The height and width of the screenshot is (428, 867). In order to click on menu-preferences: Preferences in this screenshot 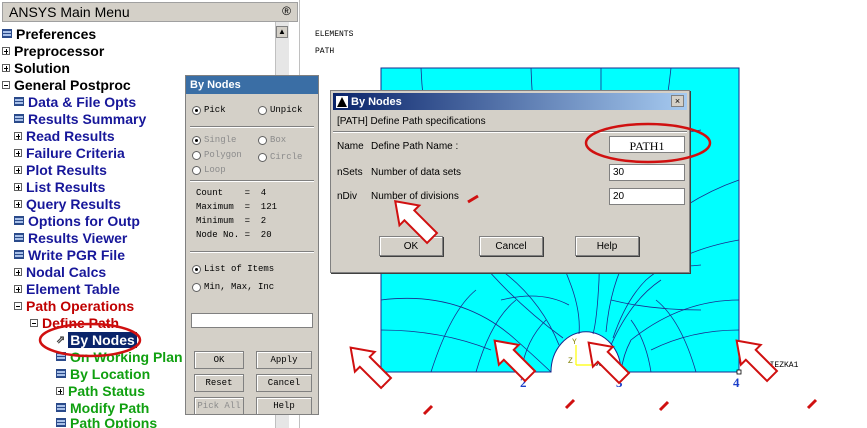, I will do `click(49, 33)`.